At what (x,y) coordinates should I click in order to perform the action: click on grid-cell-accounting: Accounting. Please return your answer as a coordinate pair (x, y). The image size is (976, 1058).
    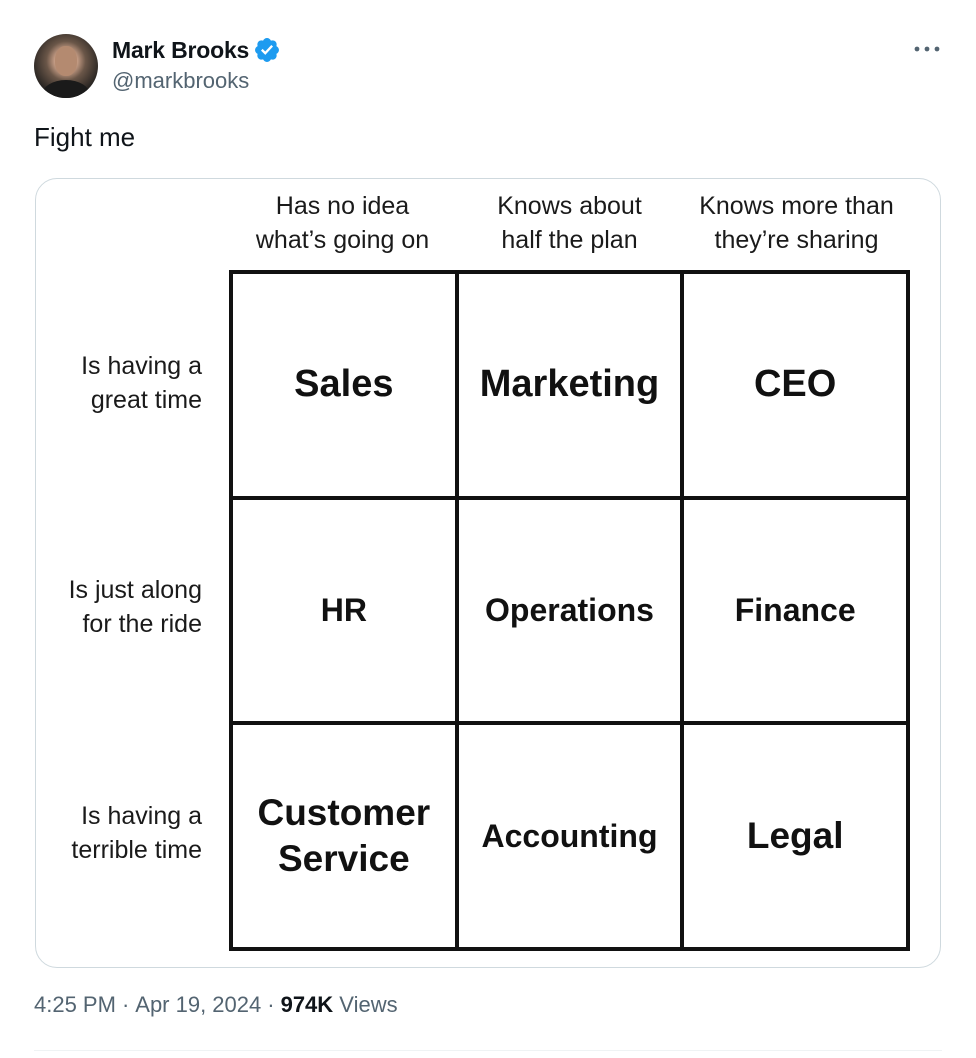
    Looking at the image, I should click on (569, 836).